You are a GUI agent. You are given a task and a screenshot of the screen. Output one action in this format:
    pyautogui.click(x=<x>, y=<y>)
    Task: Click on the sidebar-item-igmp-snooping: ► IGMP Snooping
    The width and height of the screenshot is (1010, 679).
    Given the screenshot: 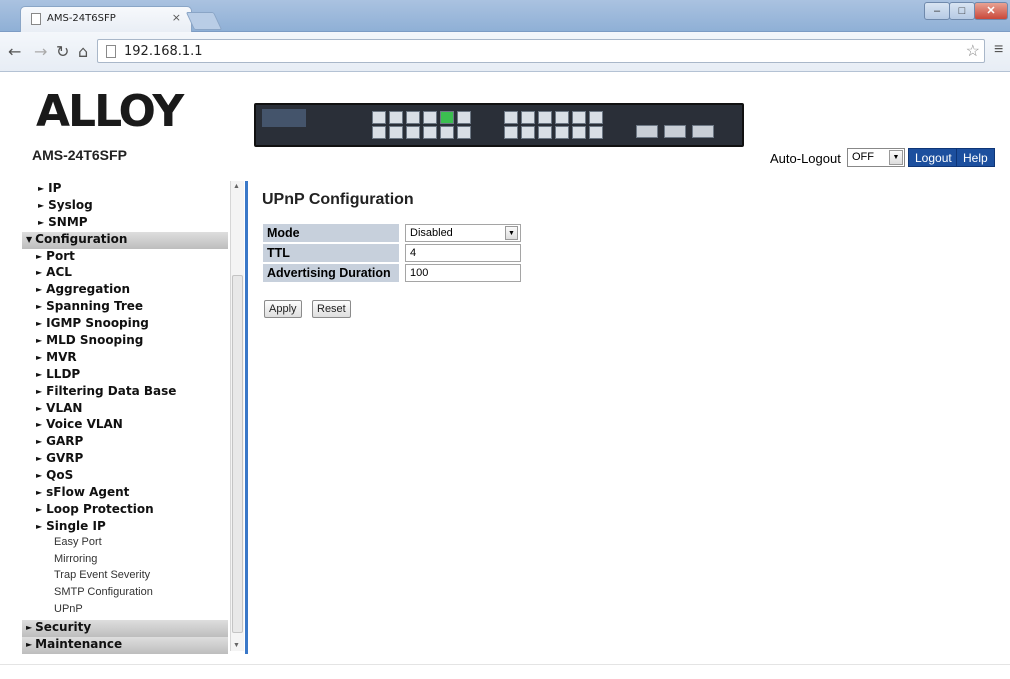 What is the action you would take?
    pyautogui.click(x=126, y=324)
    